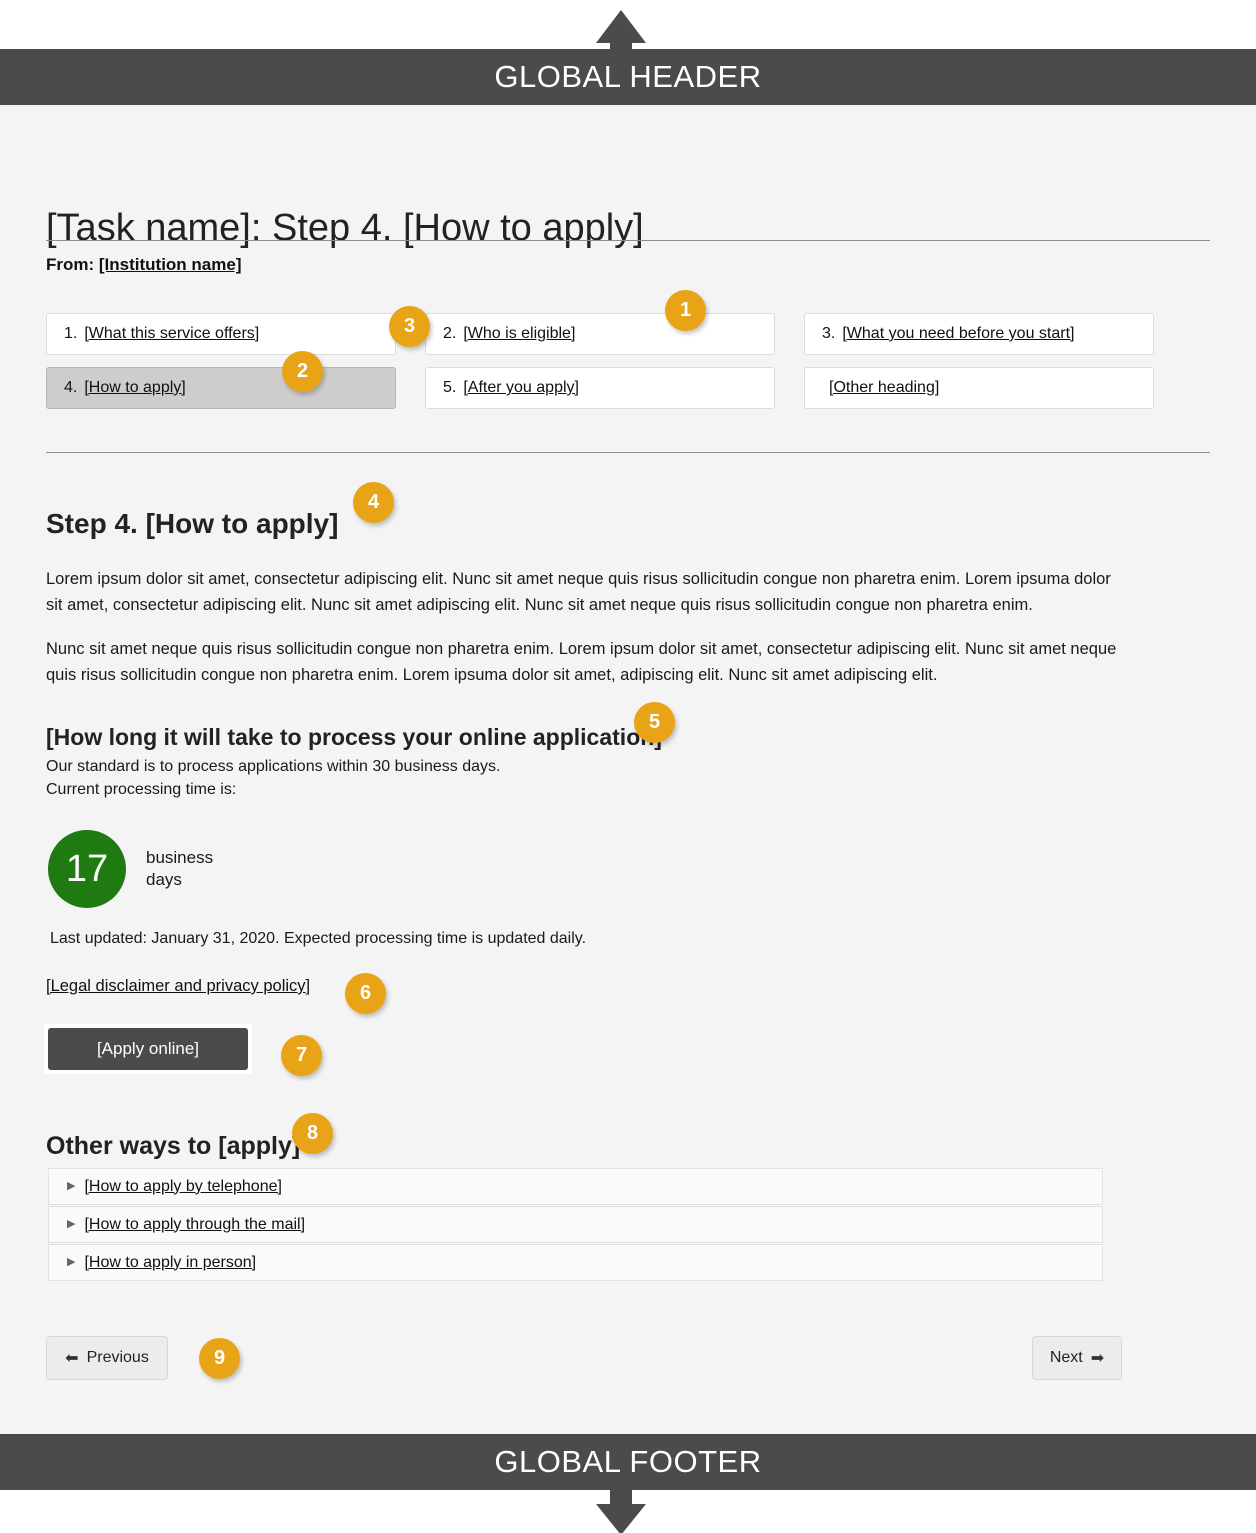  I want to click on step-nav-tile-2-label: [Who is eligible], so click(519, 333).